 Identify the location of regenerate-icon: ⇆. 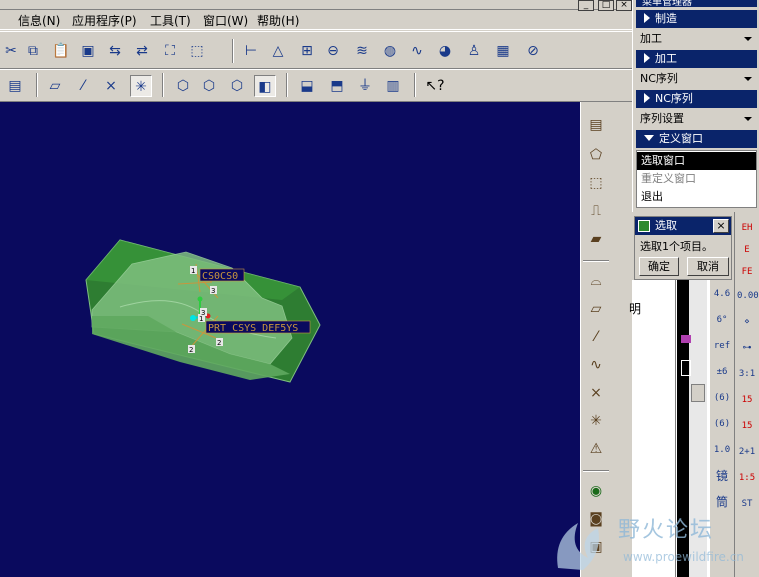
(115, 51).